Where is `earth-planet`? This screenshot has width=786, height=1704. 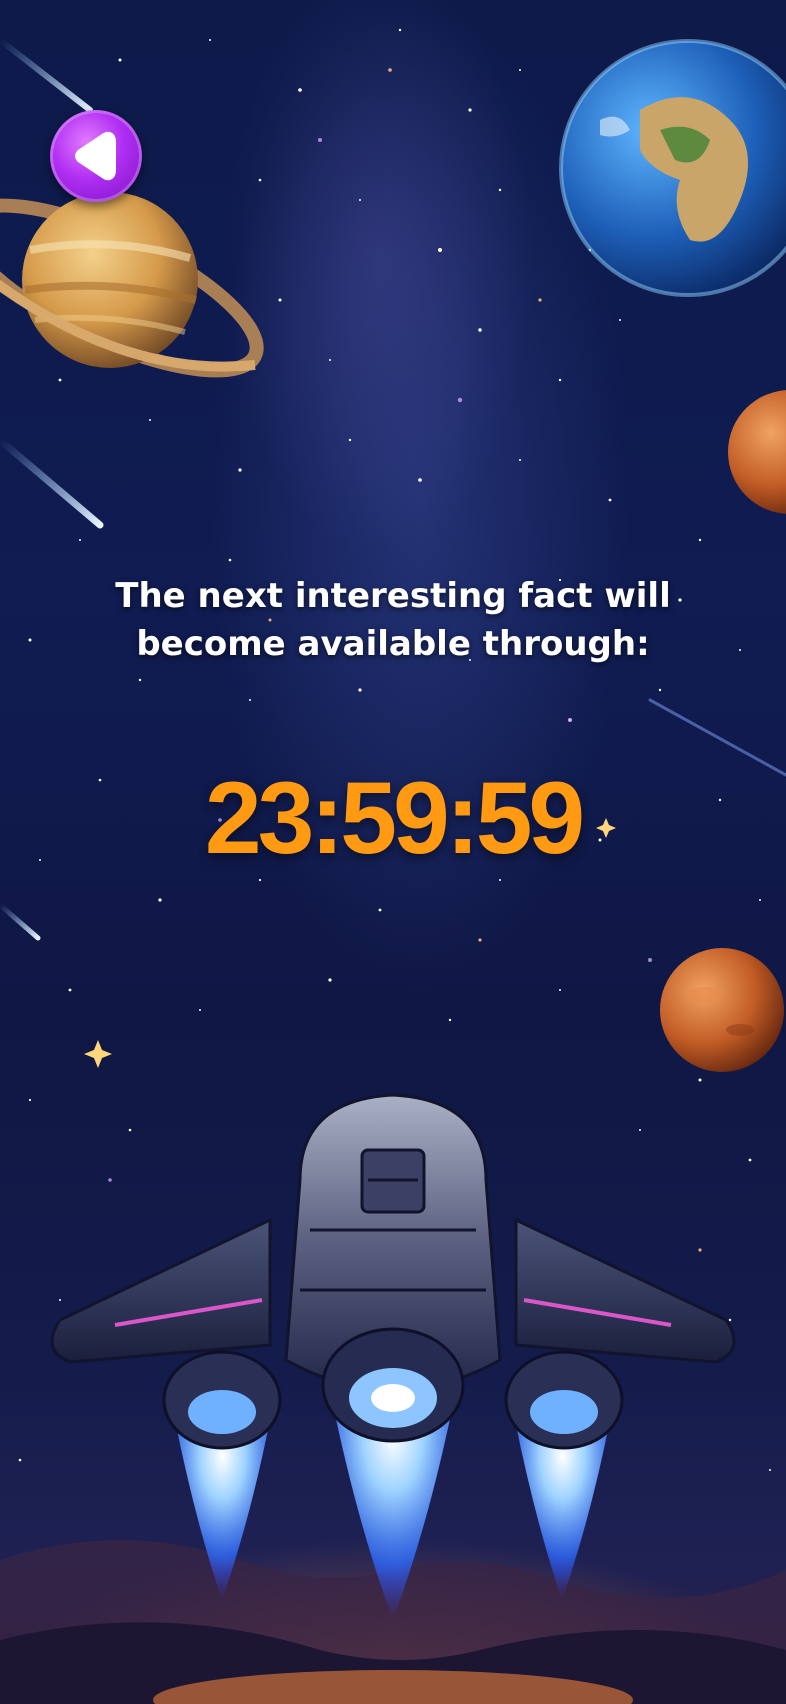
earth-planet is located at coordinates (672, 168).